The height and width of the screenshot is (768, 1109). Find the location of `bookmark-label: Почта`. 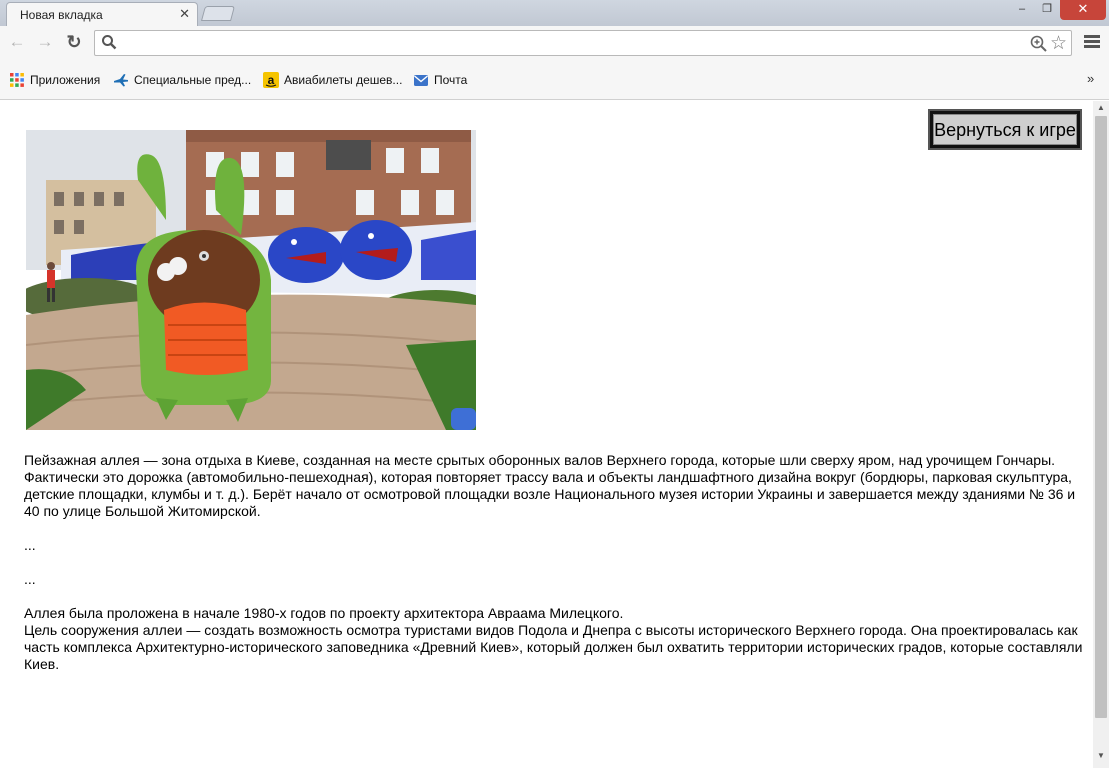

bookmark-label: Почта is located at coordinates (451, 80).